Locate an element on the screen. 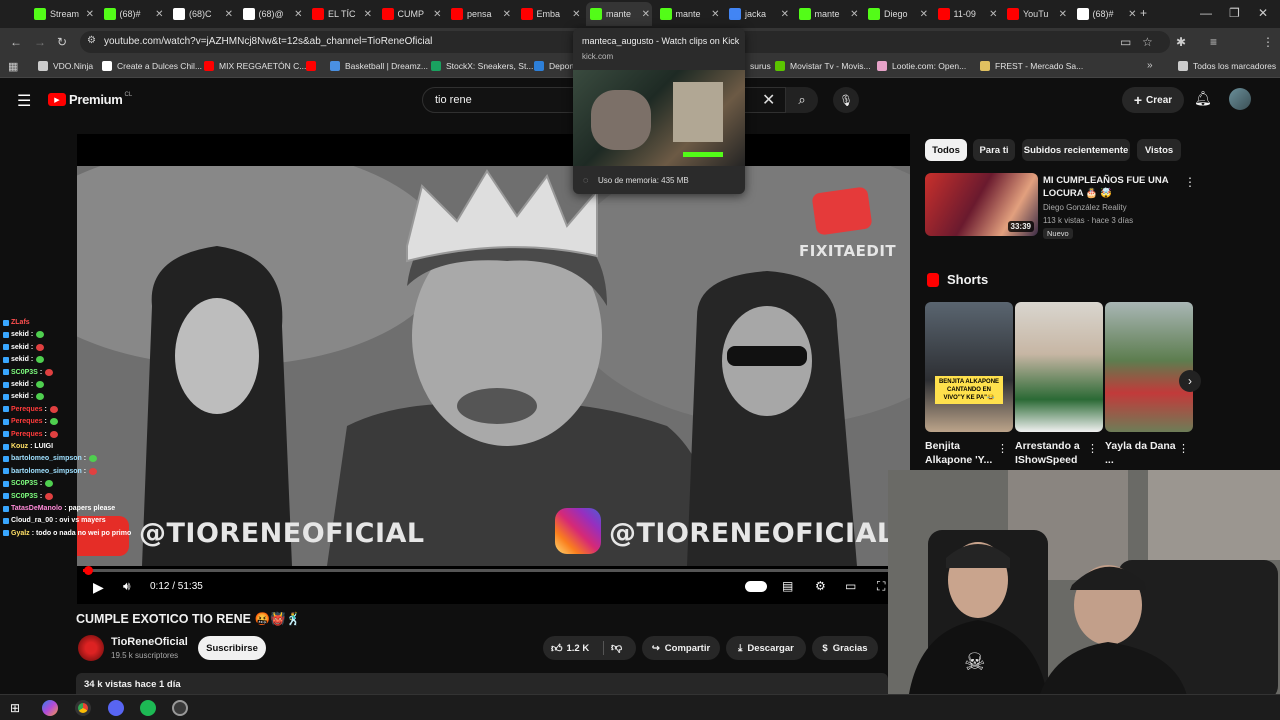 Image resolution: width=1280 pixels, height=720 pixels. microphone-icon: 🎙 is located at coordinates (846, 100).